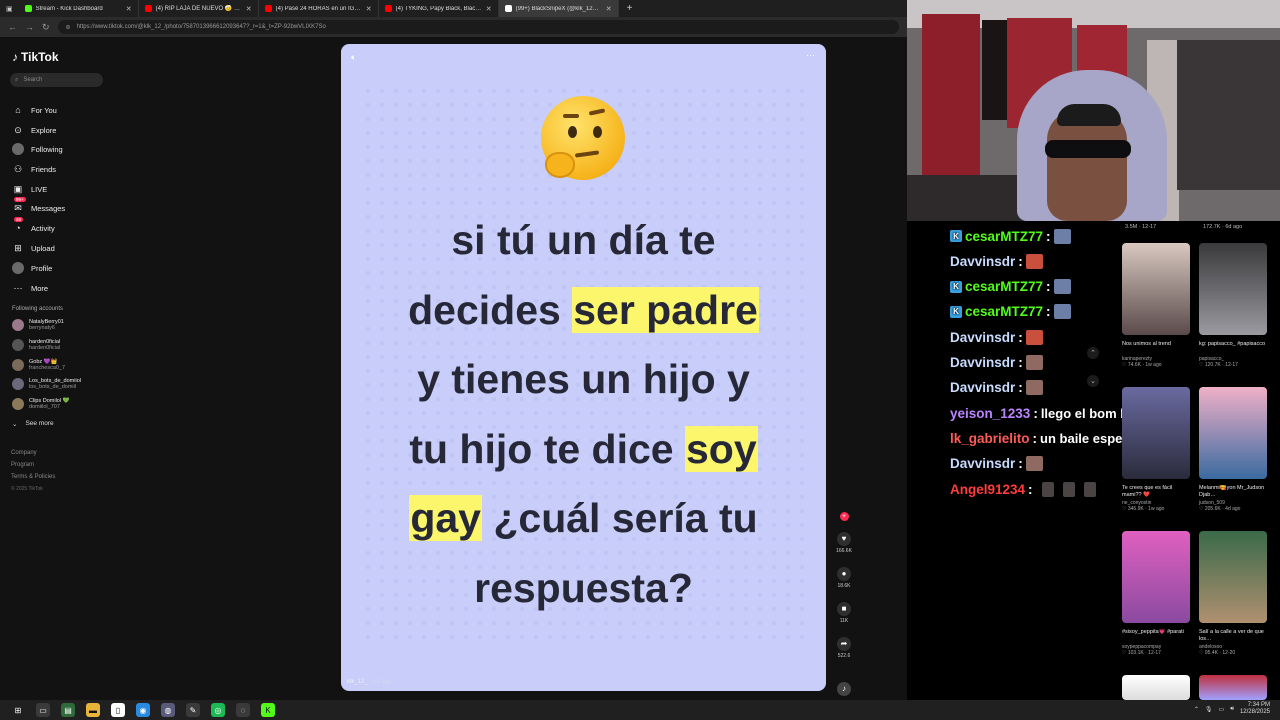 This screenshot has height=720, width=1280. What do you see at coordinates (844, 516) in the screenshot?
I see `follow-button: +` at bounding box center [844, 516].